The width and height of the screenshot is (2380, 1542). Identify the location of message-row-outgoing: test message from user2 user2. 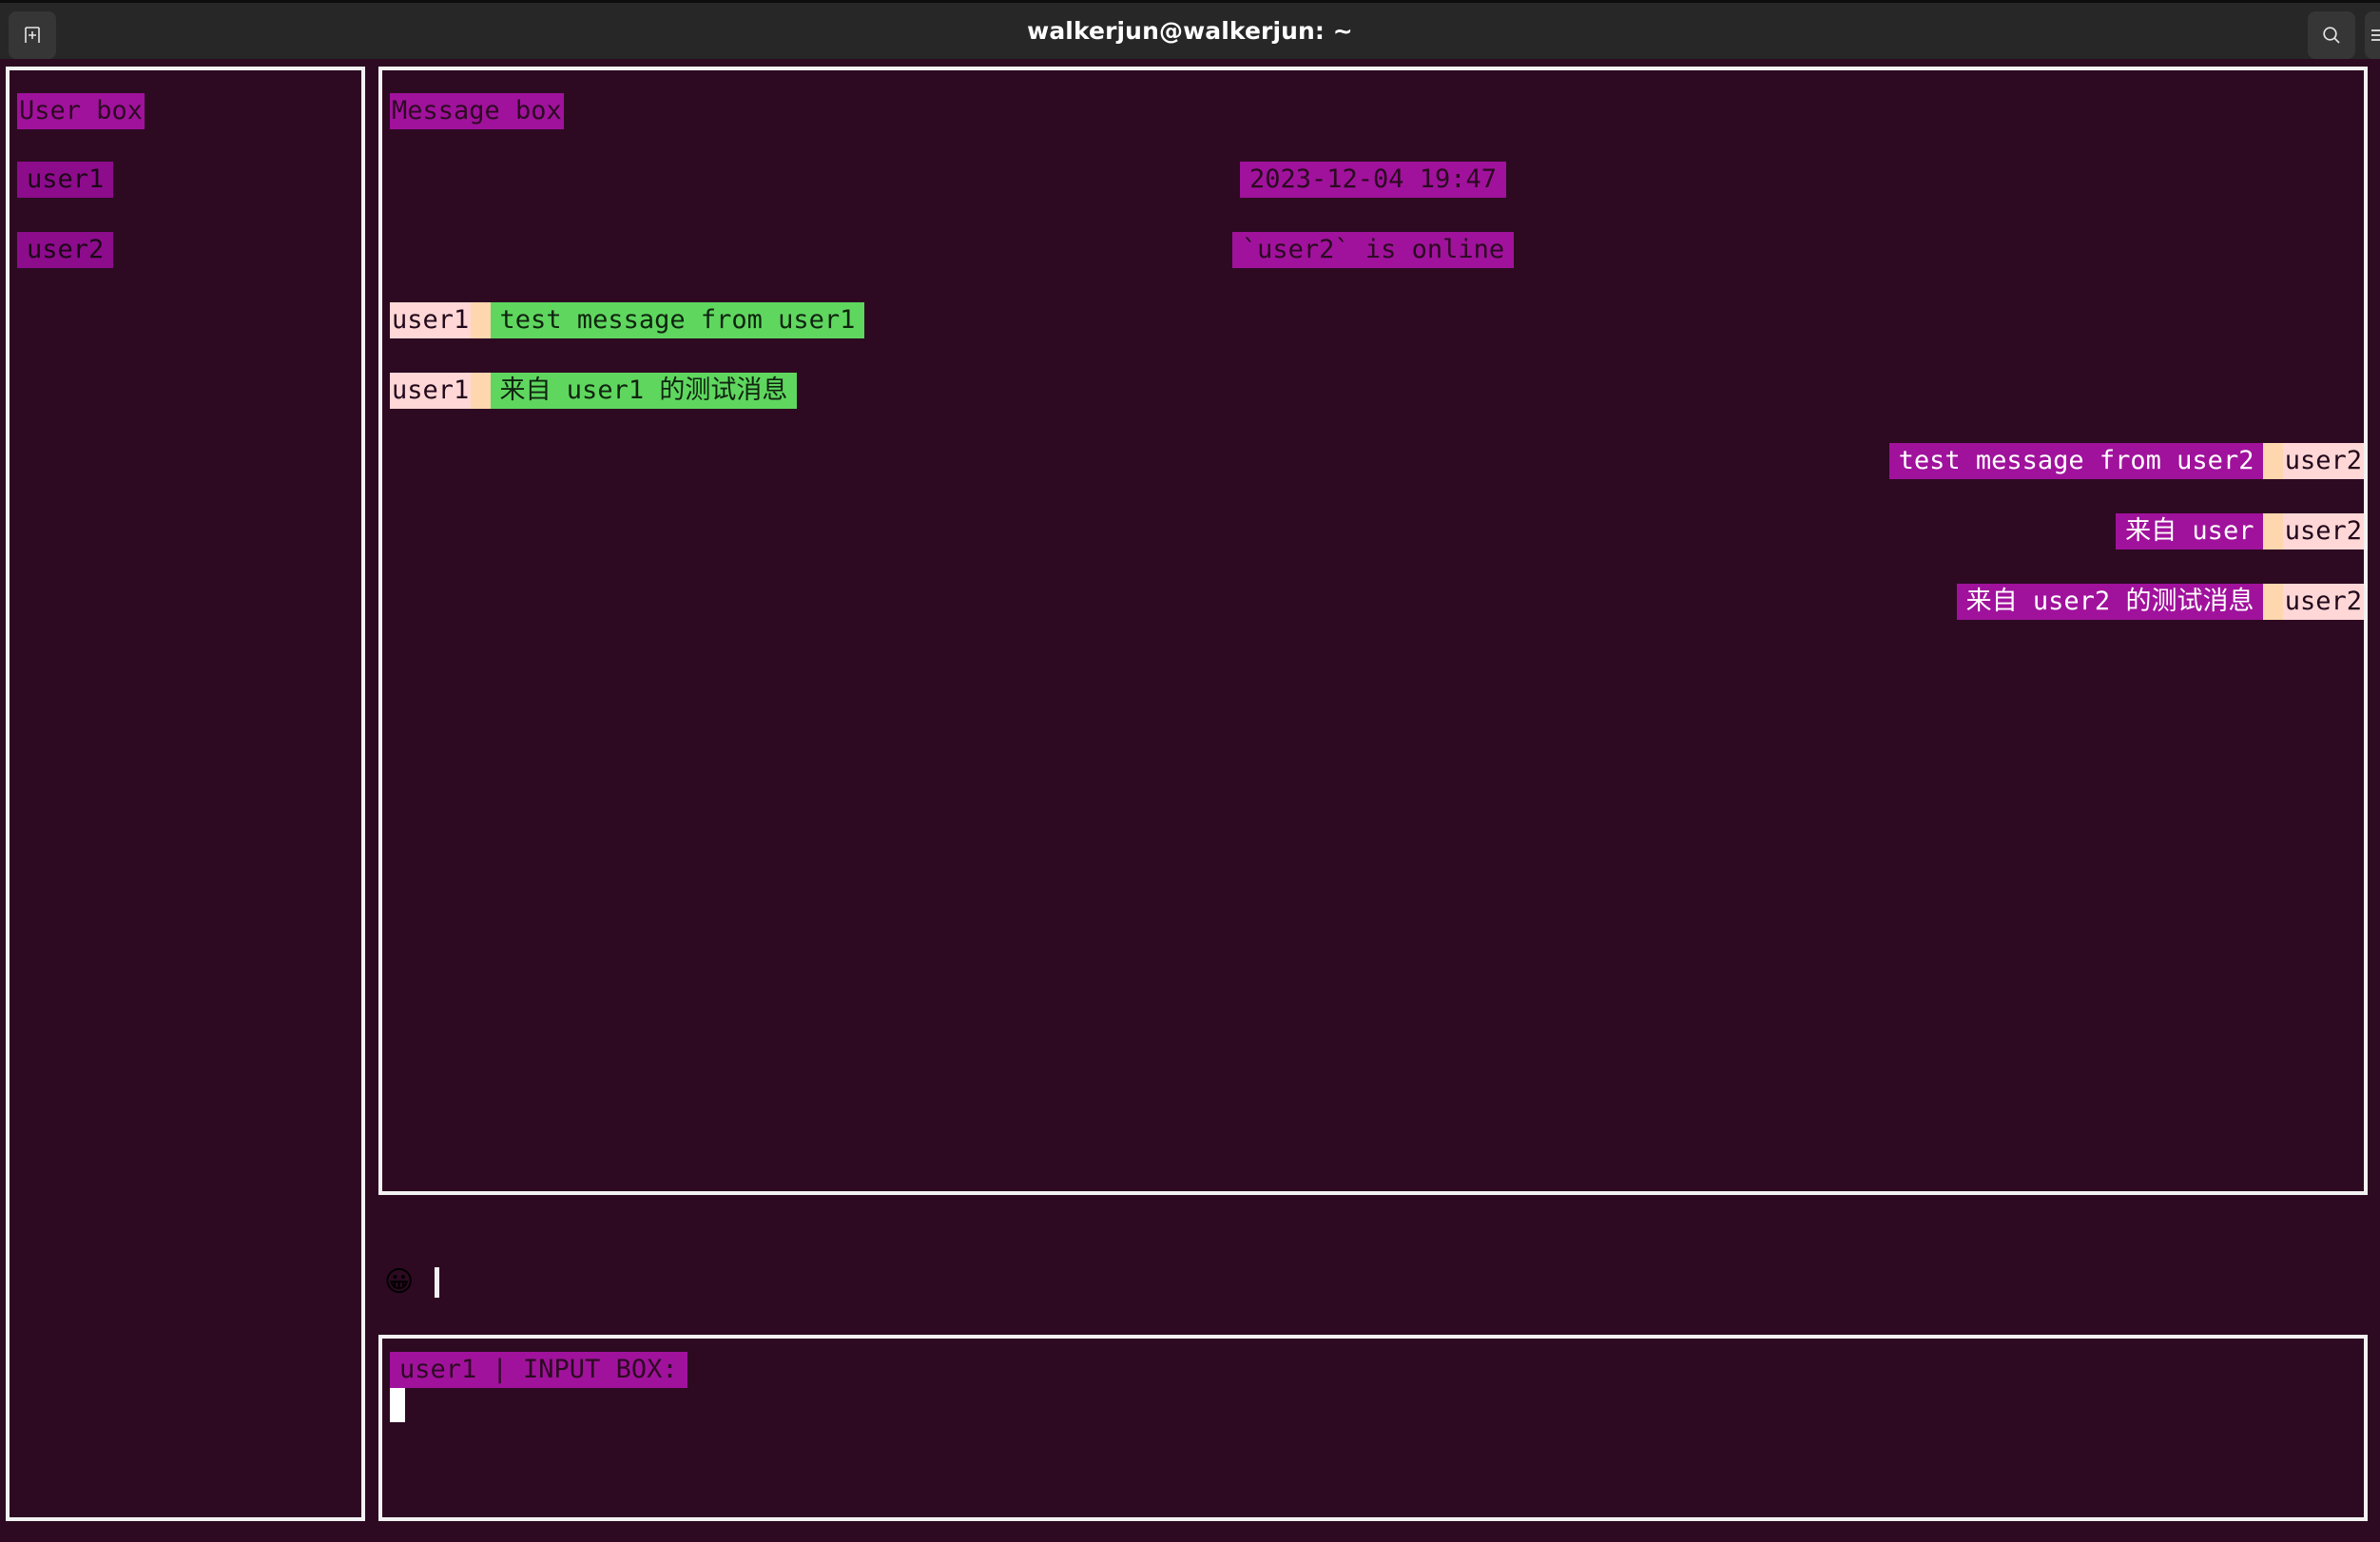
(1373, 461).